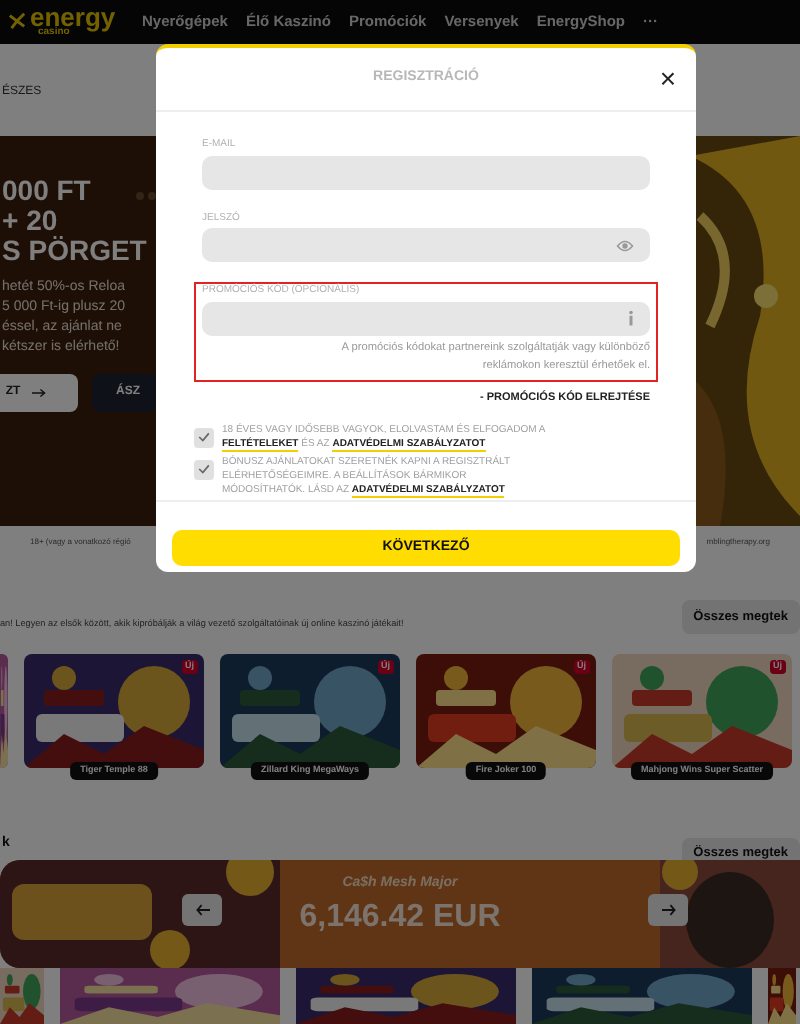  Describe the element at coordinates (46, 191) in the screenshot. I see `hero-title-line: 000 FT` at that location.